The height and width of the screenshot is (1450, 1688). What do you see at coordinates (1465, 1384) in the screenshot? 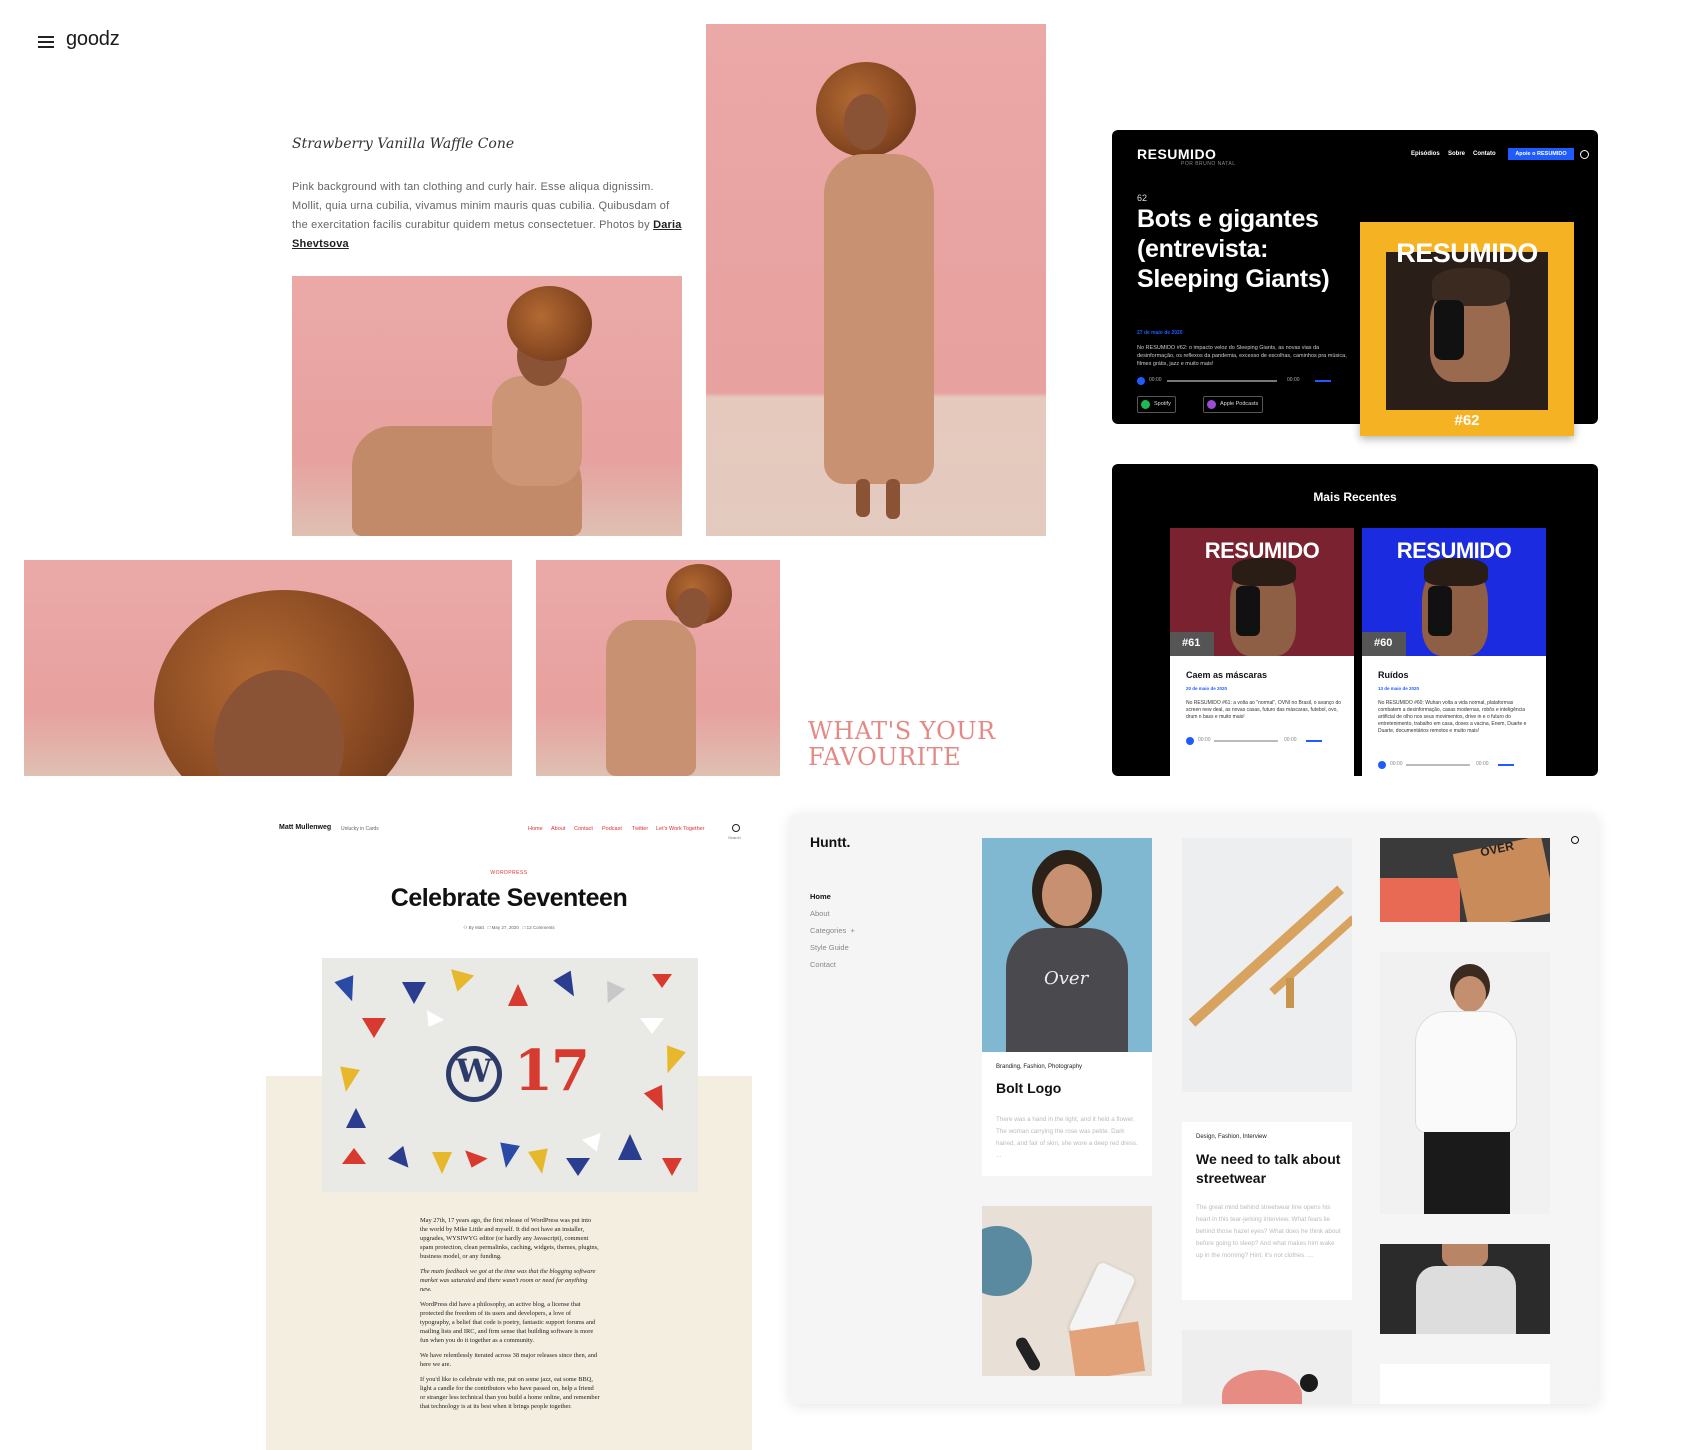
I see `photo-placeholder` at bounding box center [1465, 1384].